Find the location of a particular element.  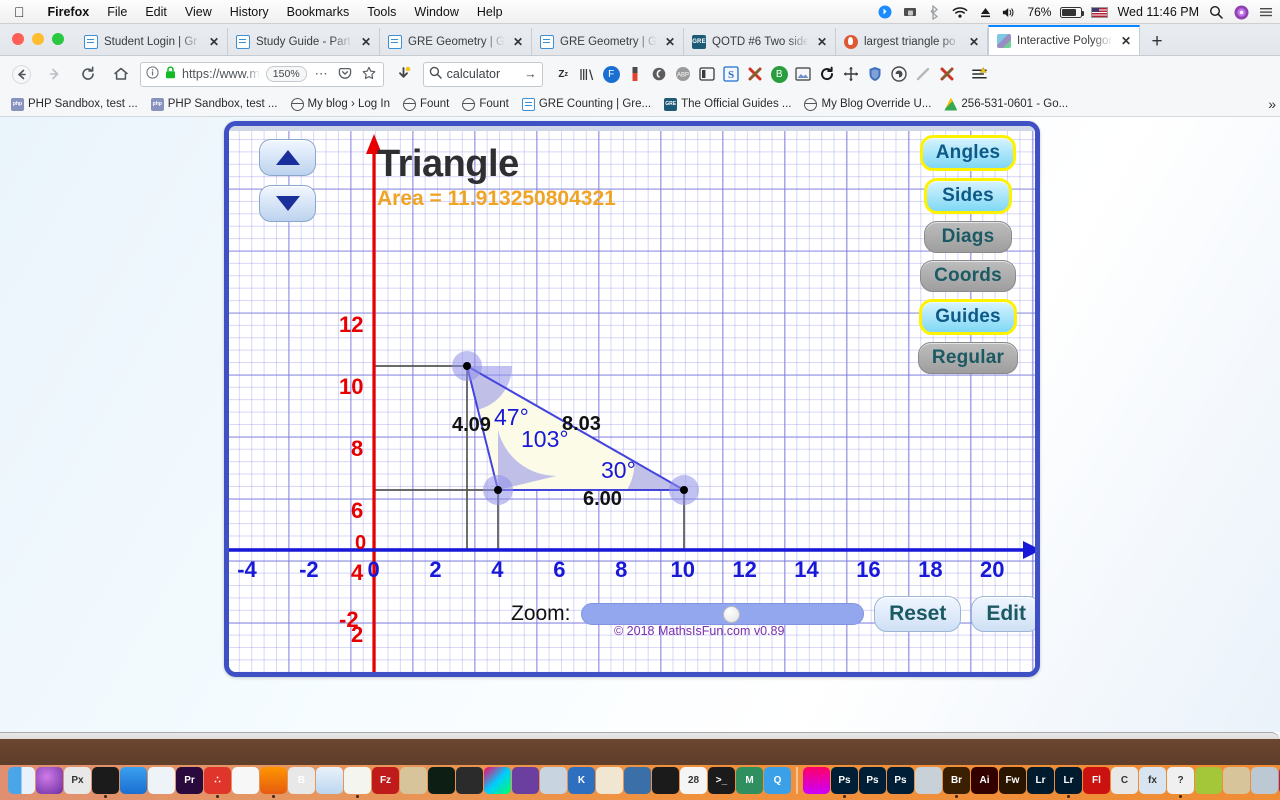

image-capture-icon is located at coordinates (553, 780).